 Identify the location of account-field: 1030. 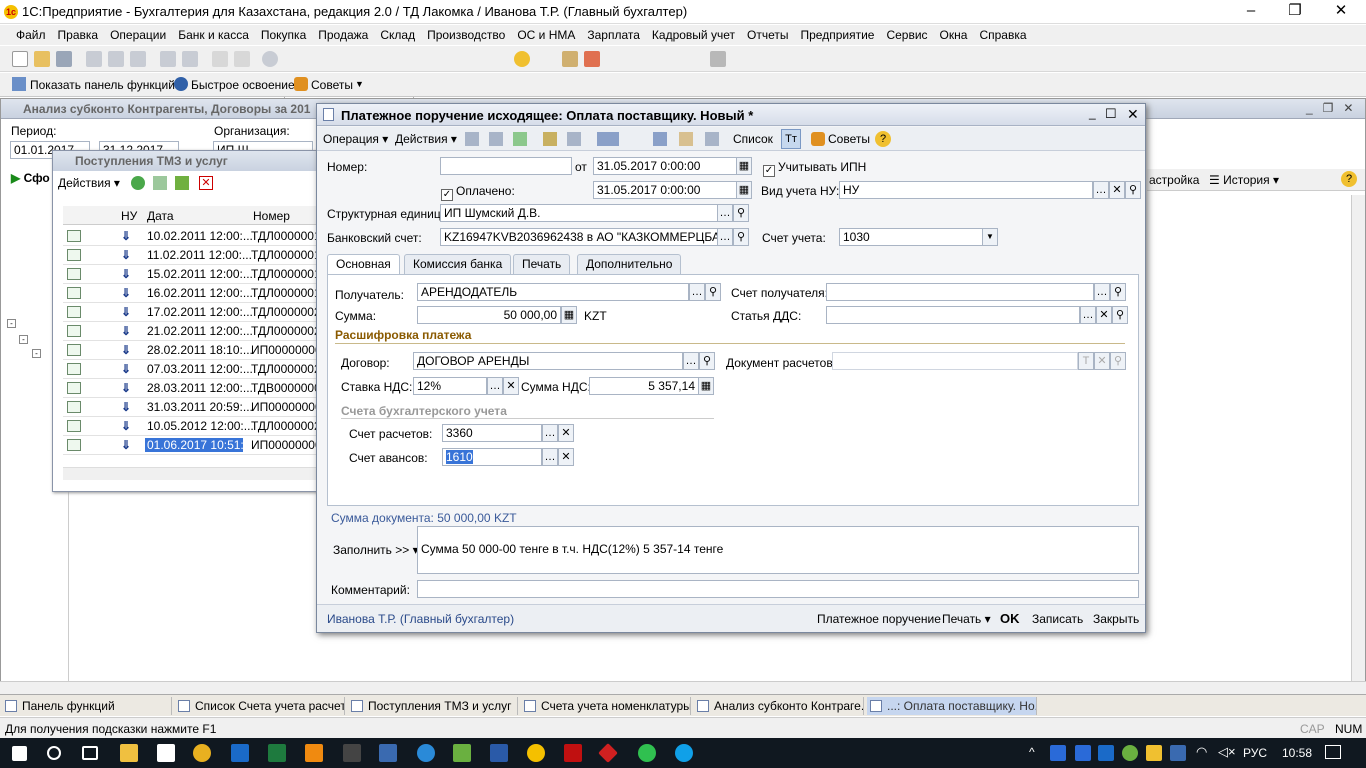
(911, 237).